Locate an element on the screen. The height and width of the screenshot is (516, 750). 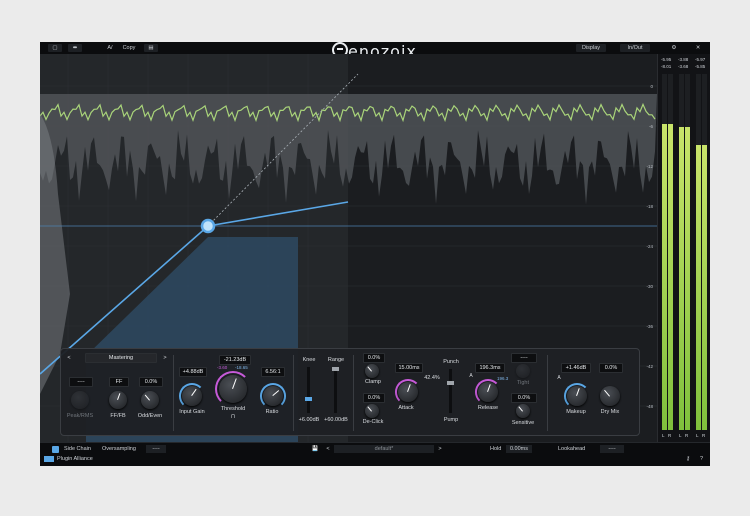
release-value: 196.3ms is located at coordinates (490, 368).